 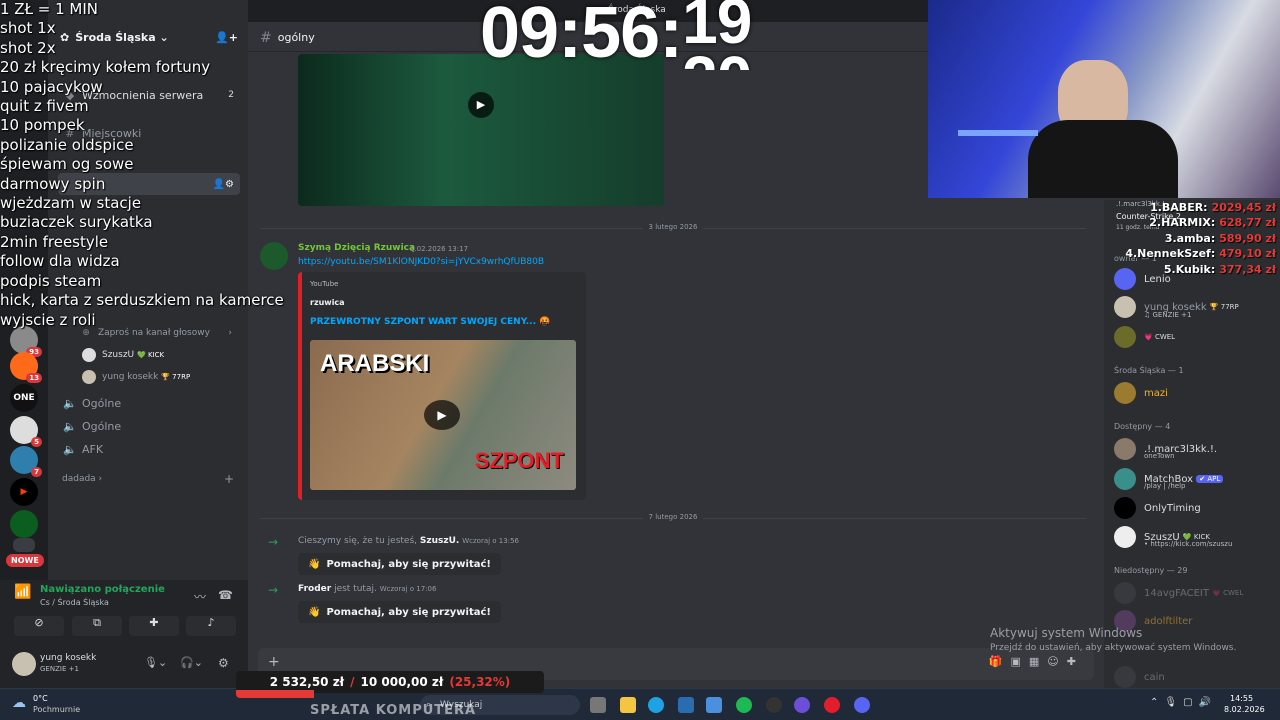 I want to click on date-divider: 3 lutego 2026, so click(x=673, y=232).